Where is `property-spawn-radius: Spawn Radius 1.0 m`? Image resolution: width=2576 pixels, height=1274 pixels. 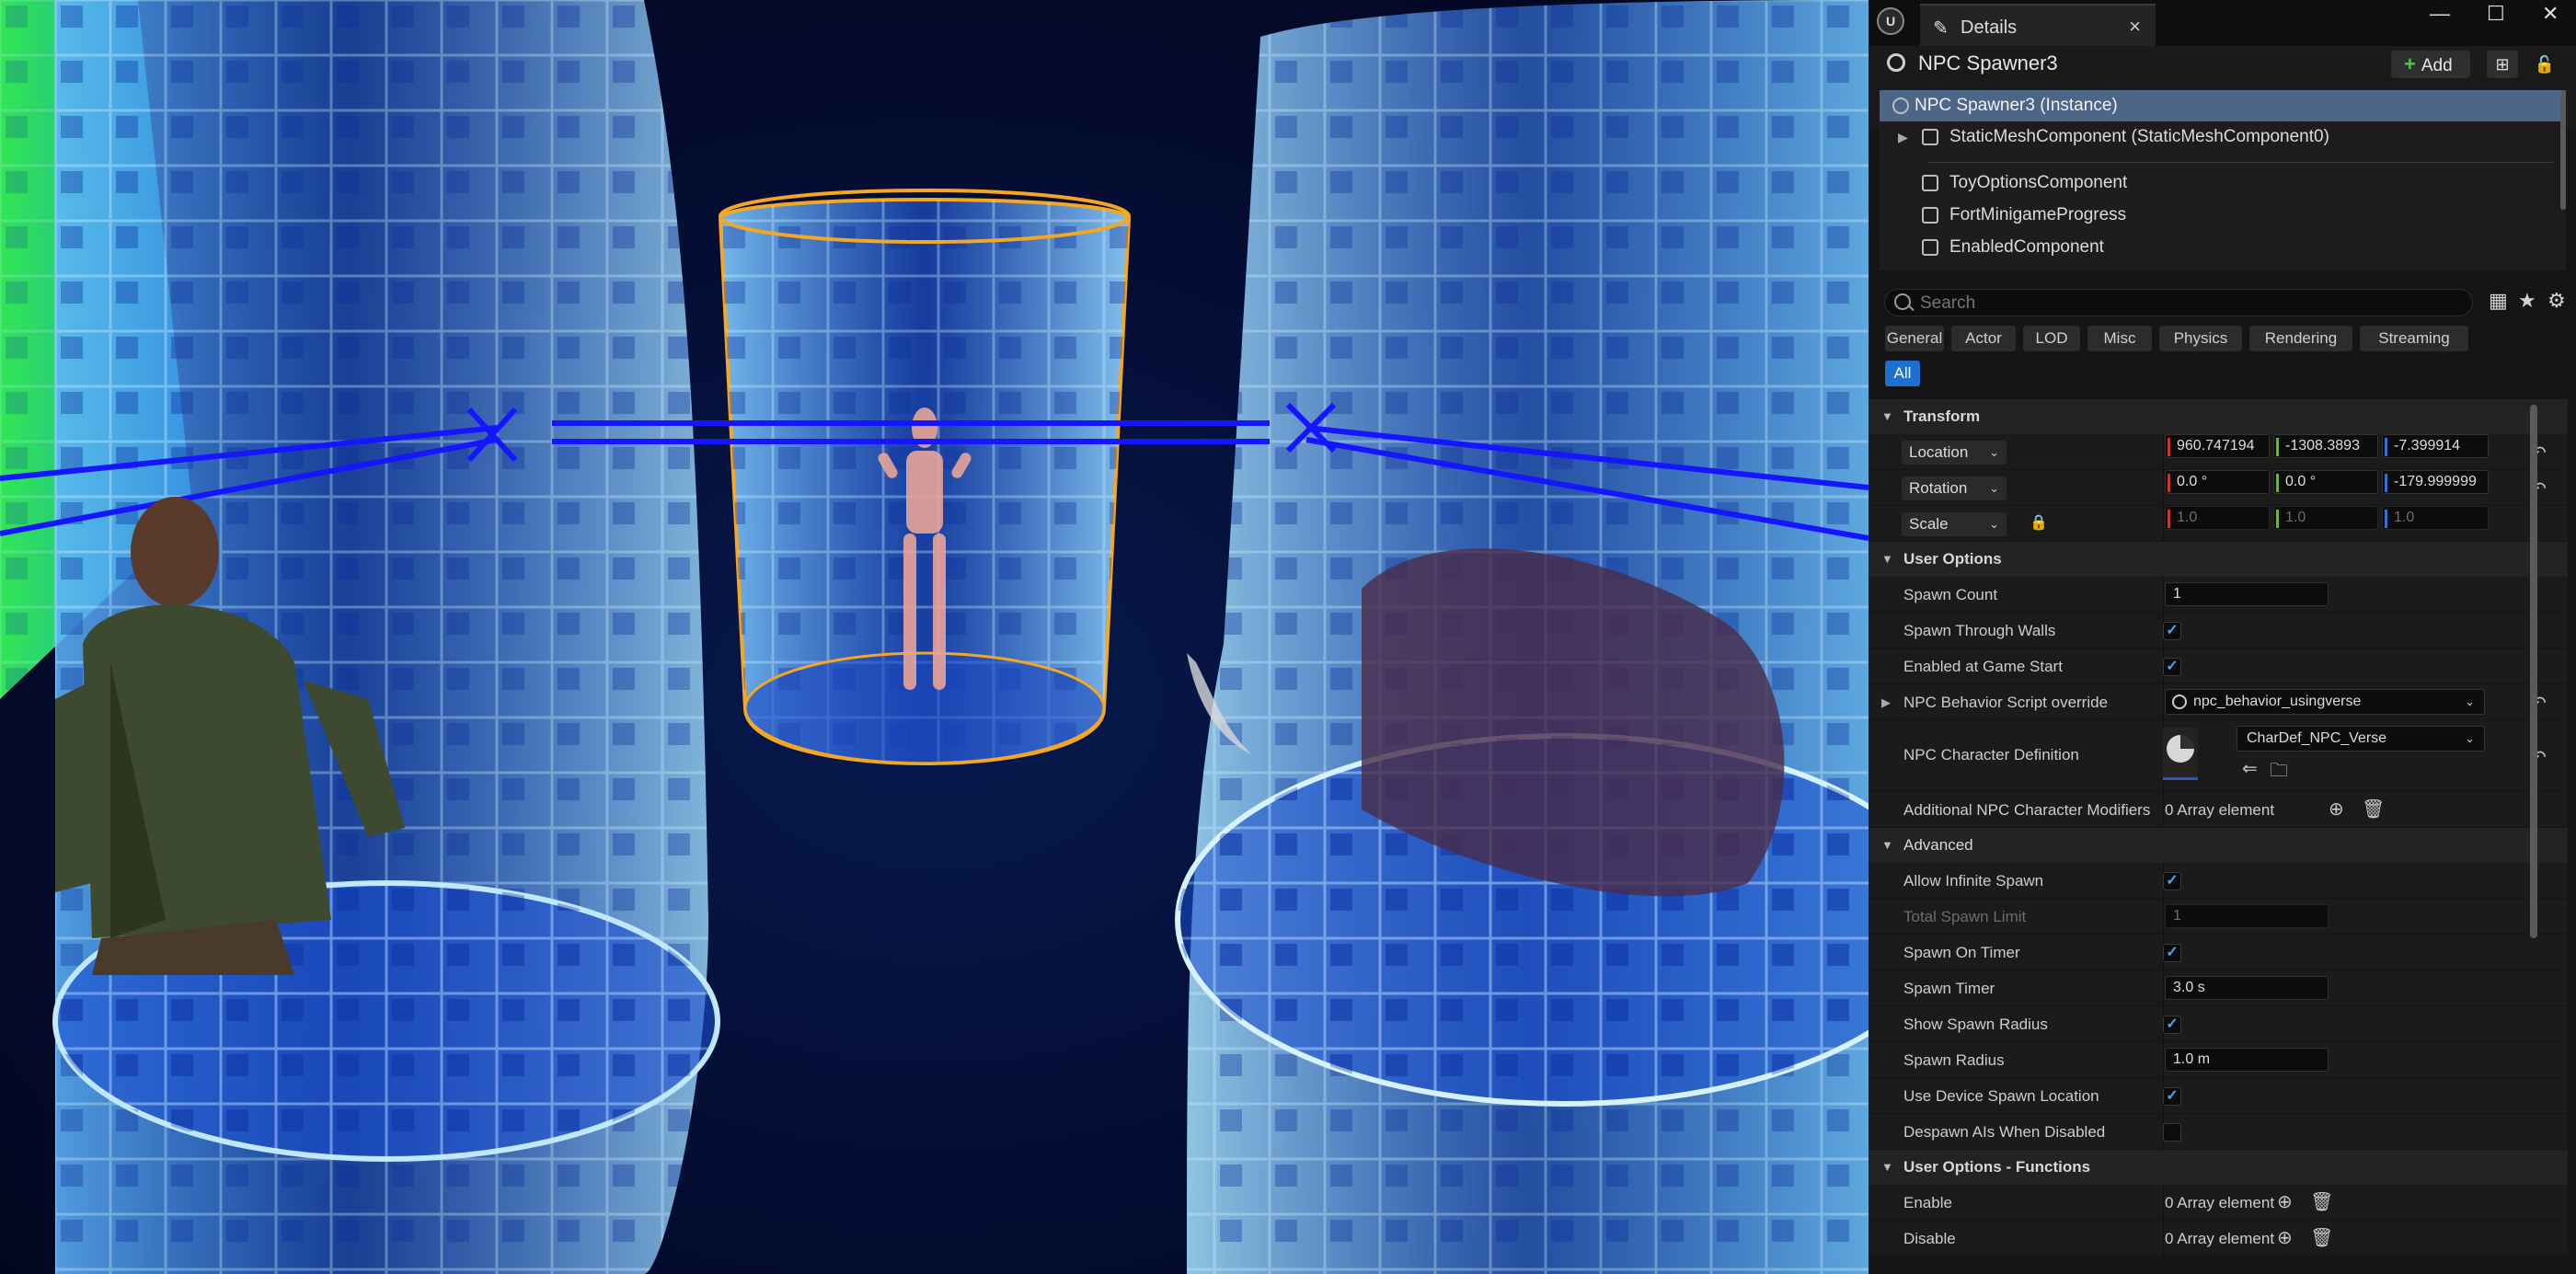
property-spawn-radius: Spawn Radius 1.0 m is located at coordinates (2218, 1060).